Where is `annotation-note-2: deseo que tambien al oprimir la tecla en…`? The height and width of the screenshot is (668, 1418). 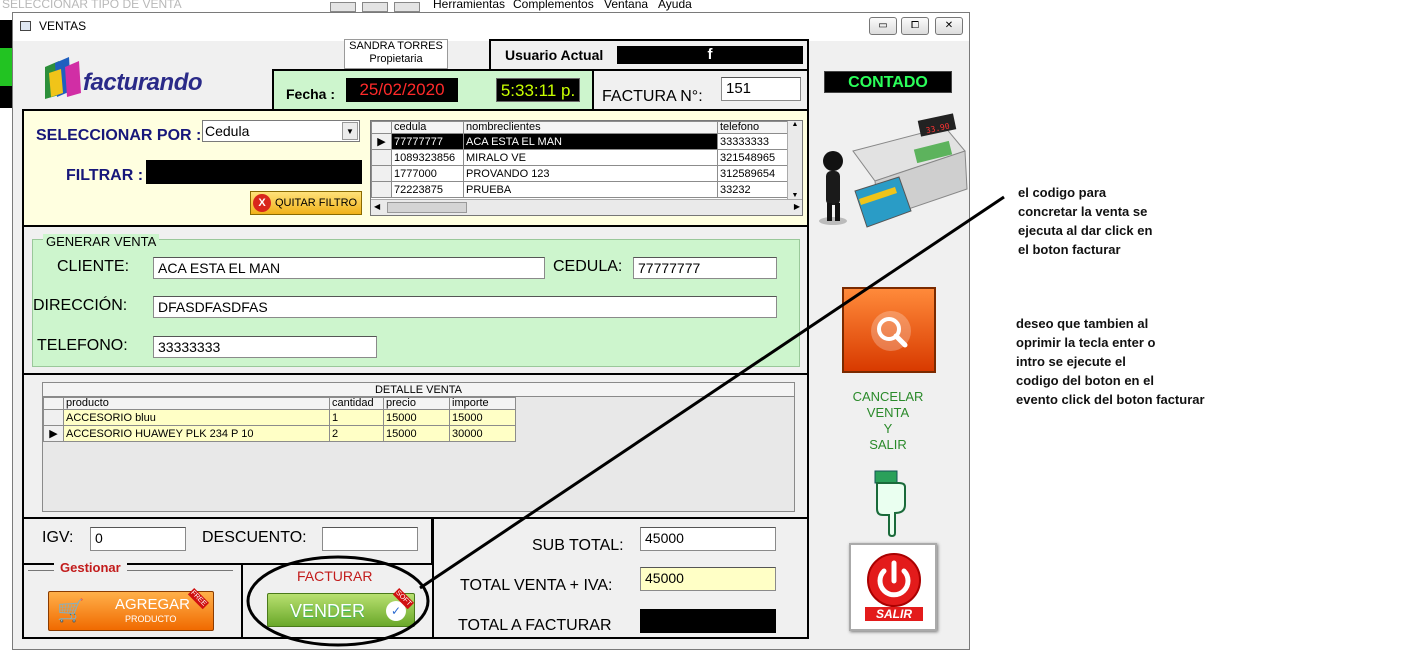 annotation-note-2: deseo que tambien al oprimir la tecla en… is located at coordinates (1110, 361).